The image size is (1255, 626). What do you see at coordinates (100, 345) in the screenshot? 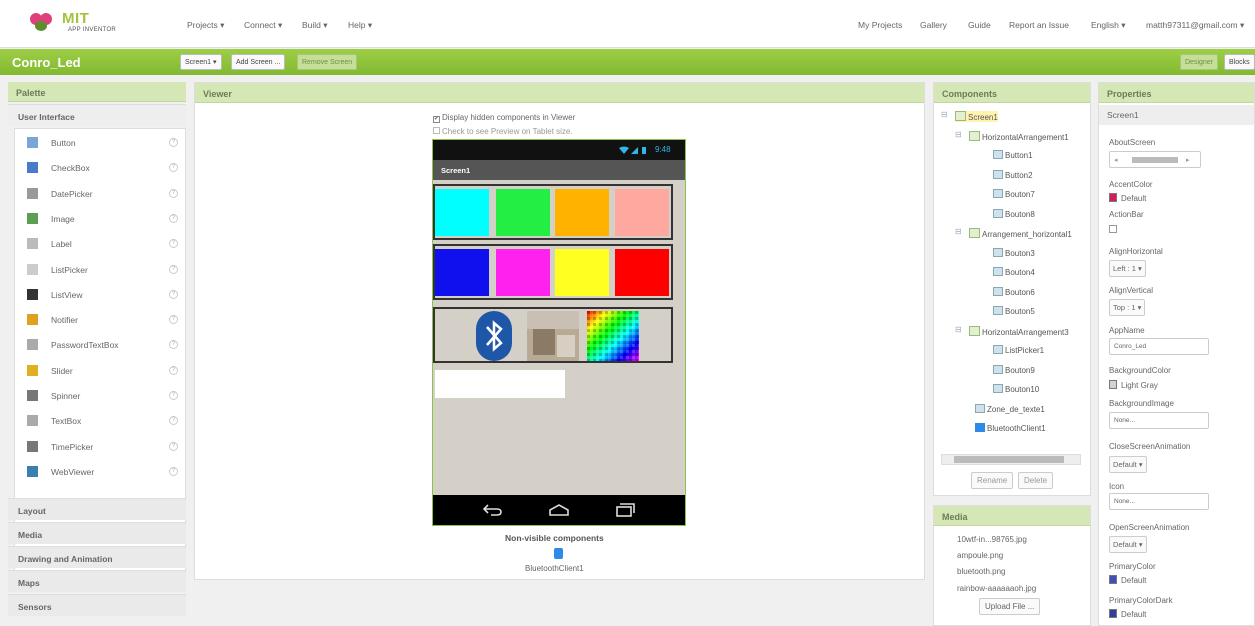
I see `palette-item-passwordtextbox: PasswordTextBox?` at bounding box center [100, 345].